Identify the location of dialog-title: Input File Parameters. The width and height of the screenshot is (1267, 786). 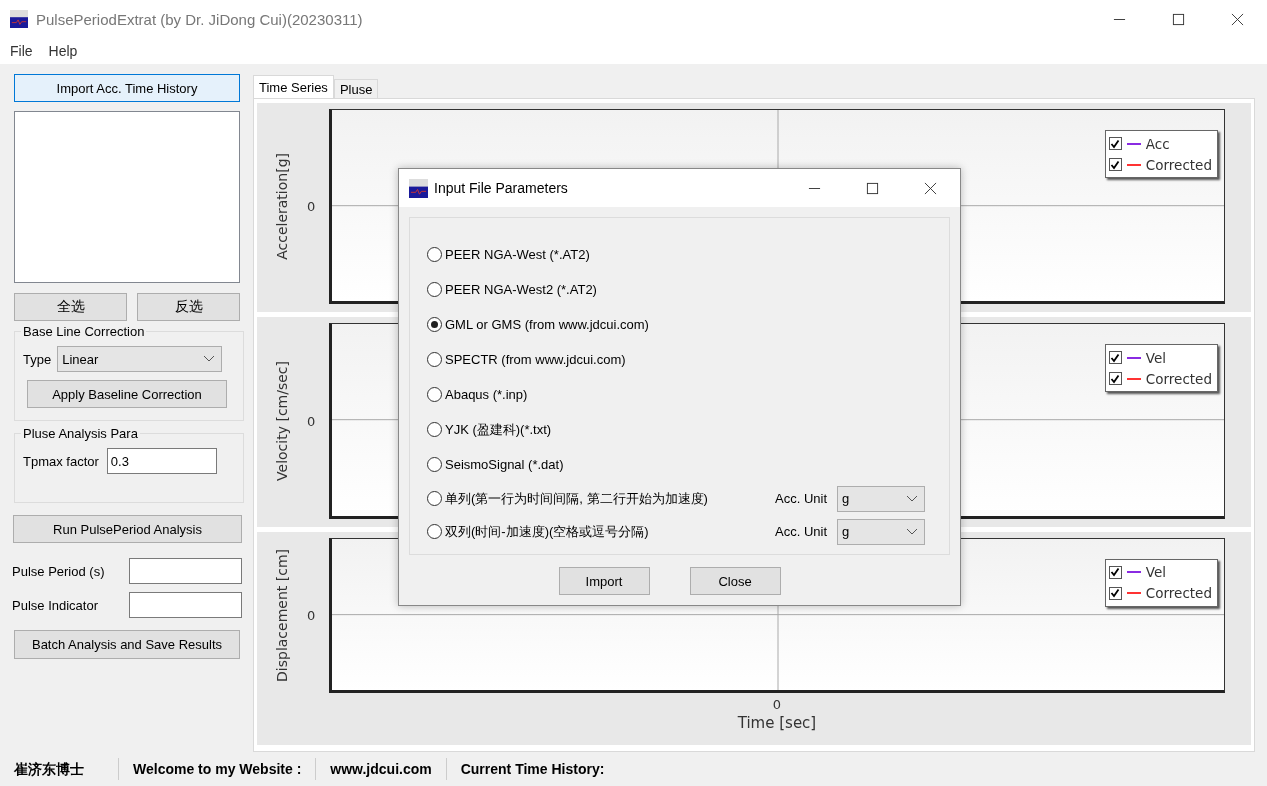
(501, 188).